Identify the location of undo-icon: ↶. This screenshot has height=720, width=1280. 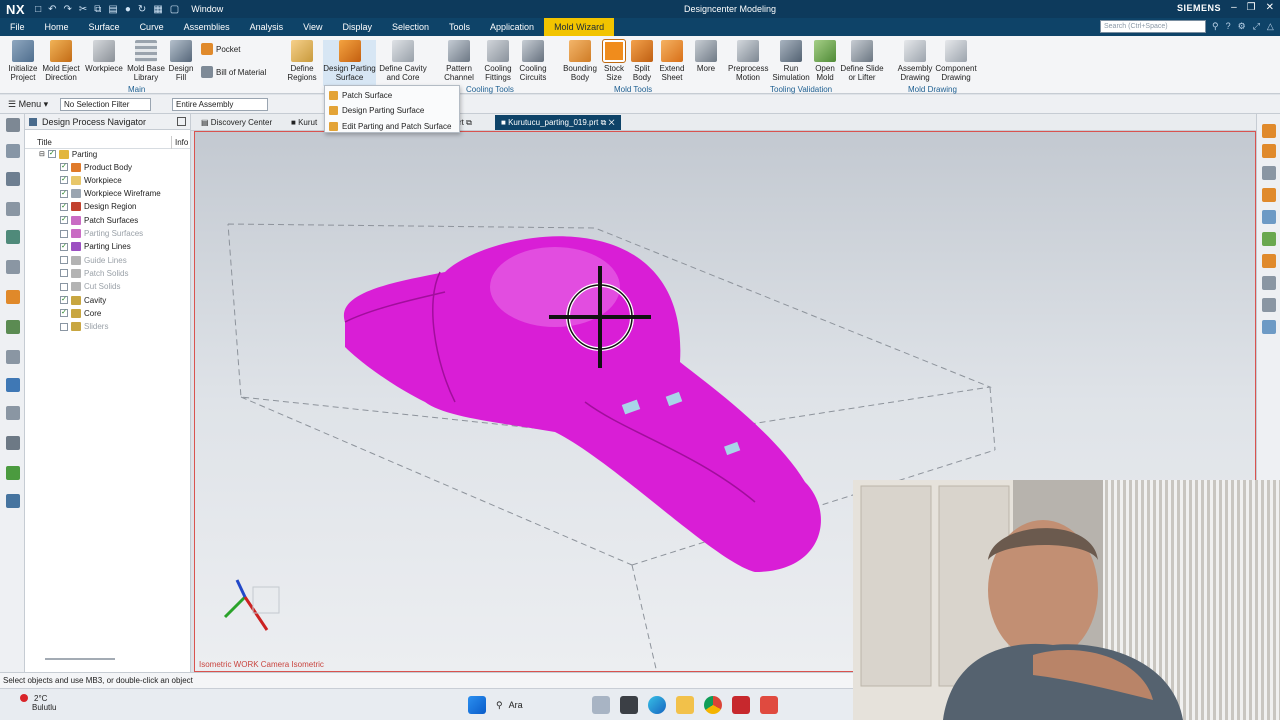
(52, 9).